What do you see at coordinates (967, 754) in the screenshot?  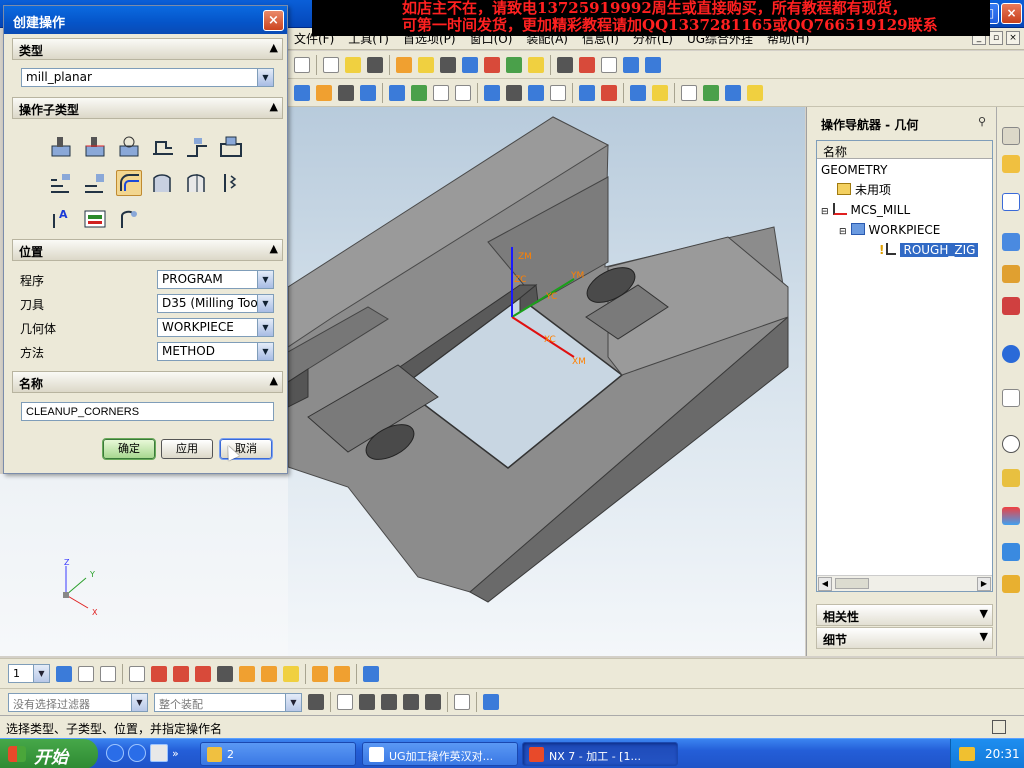 I see `tray-app-icon` at bounding box center [967, 754].